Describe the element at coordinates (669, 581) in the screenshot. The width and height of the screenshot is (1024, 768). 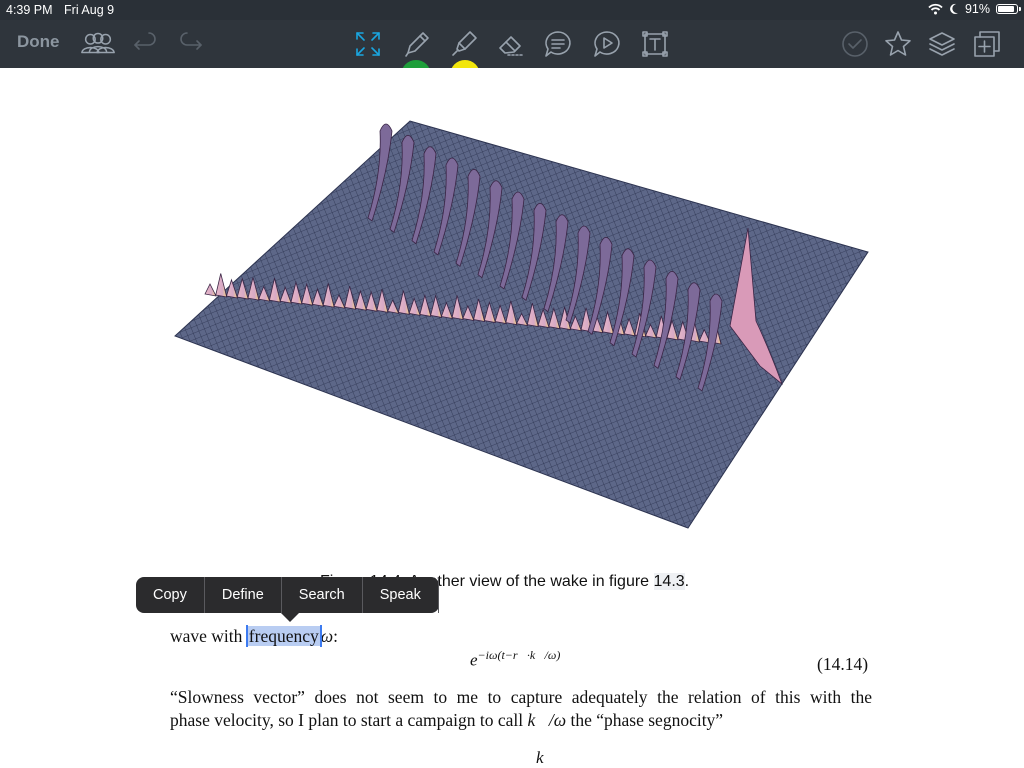
I see `figure-reference-link: 14.3` at that location.